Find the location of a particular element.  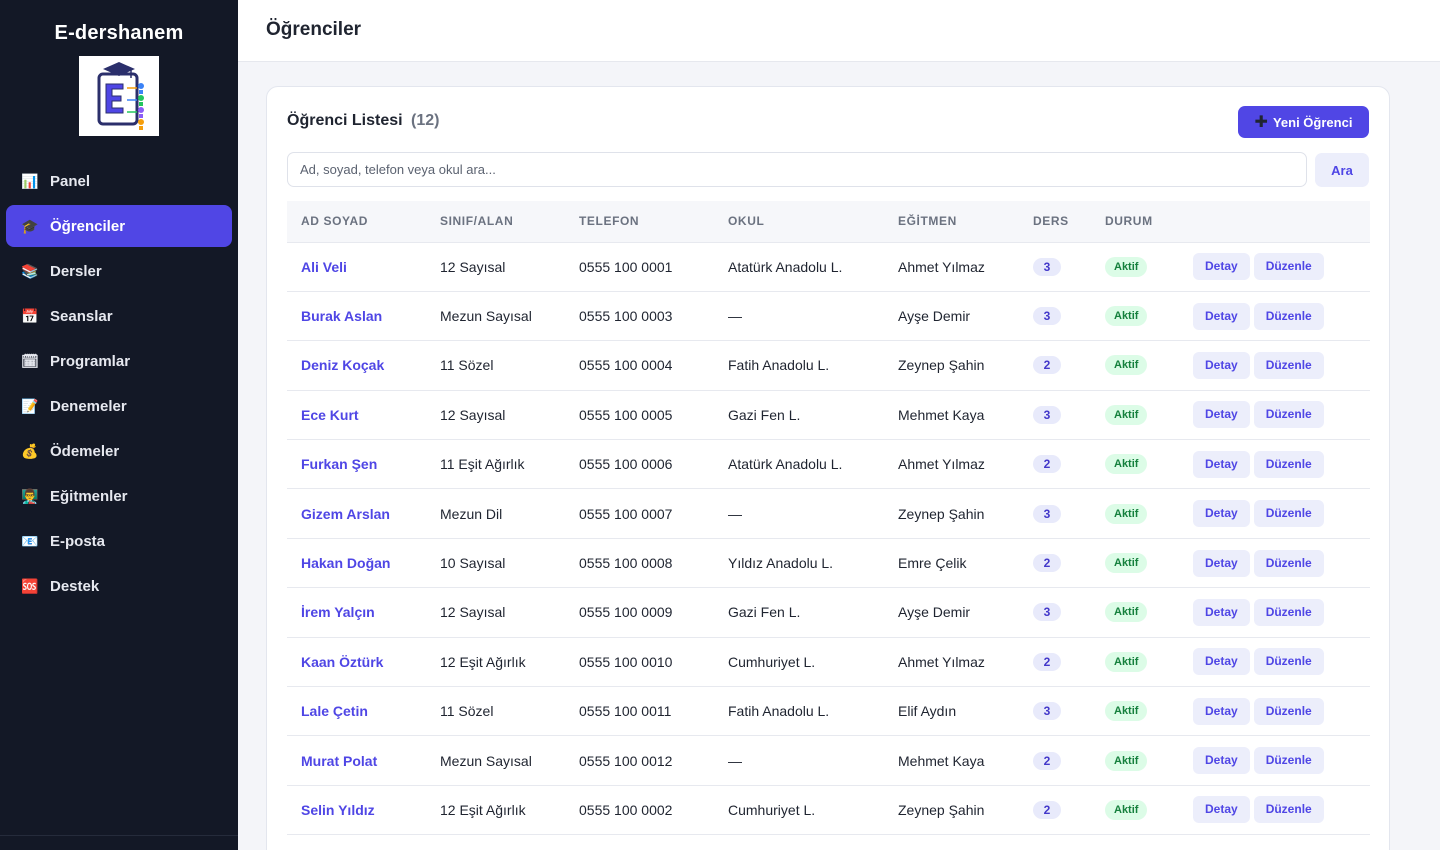

sidebar-item-odemeler: 💰 Ödemeler is located at coordinates (119, 451).